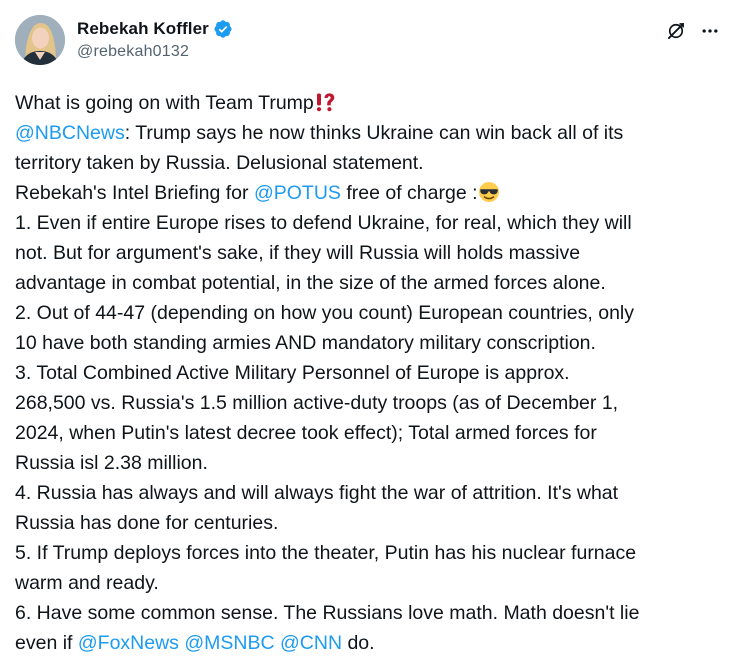  Describe the element at coordinates (229, 643) in the screenshot. I see `mention-link-msnbc: @MSNBC` at that location.